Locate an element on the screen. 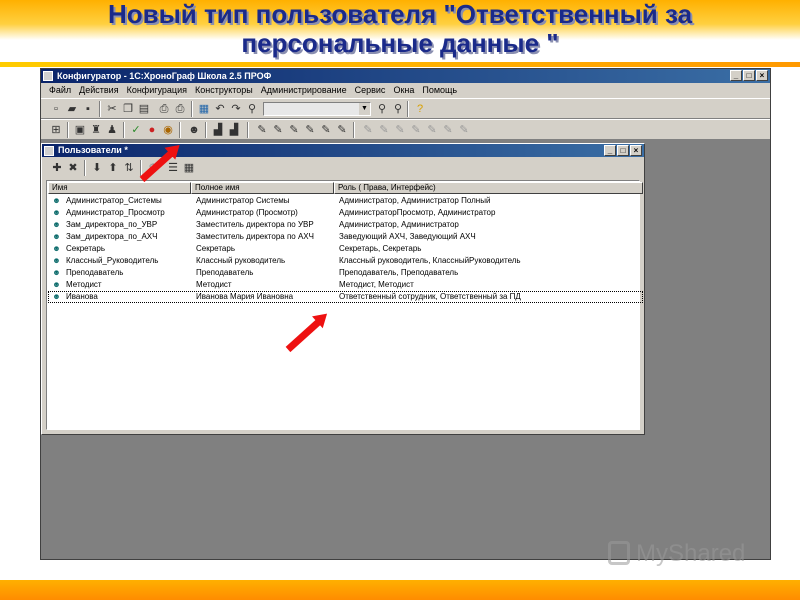 Image resolution: width=800 pixels, height=600 pixels. user-name: Иванова is located at coordinates (82, 296).